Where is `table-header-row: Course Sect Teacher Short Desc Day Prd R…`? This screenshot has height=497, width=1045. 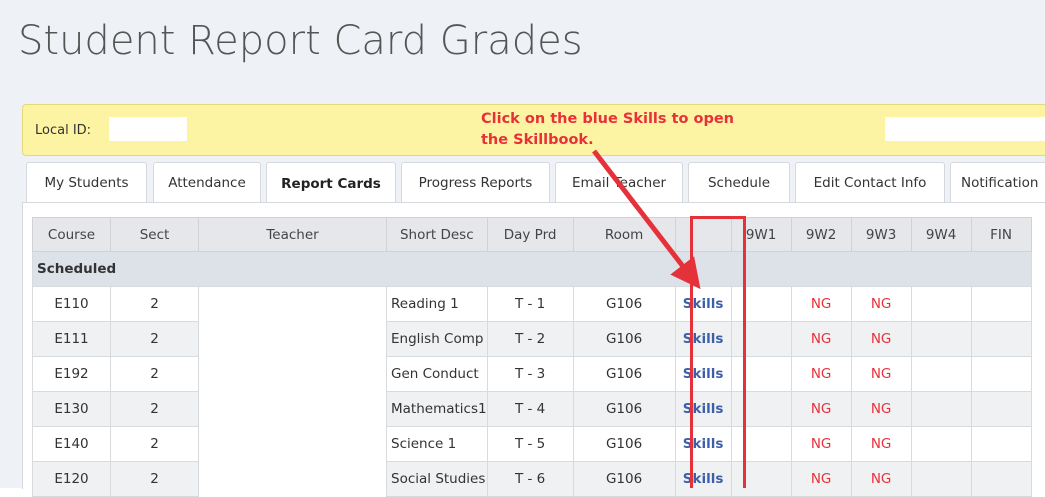
table-header-row: Course Sect Teacher Short Desc Day Prd R… is located at coordinates (532, 234).